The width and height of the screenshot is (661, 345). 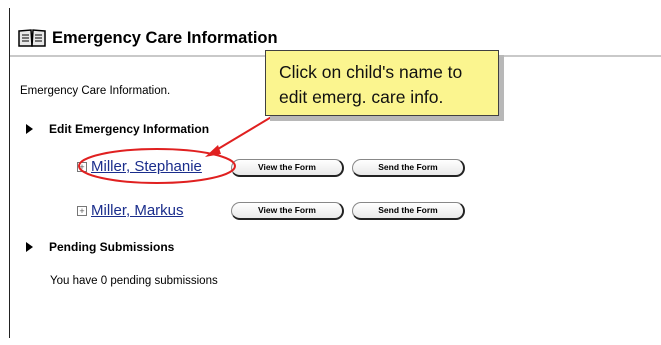 I want to click on frame-border, so click(x=9, y=173).